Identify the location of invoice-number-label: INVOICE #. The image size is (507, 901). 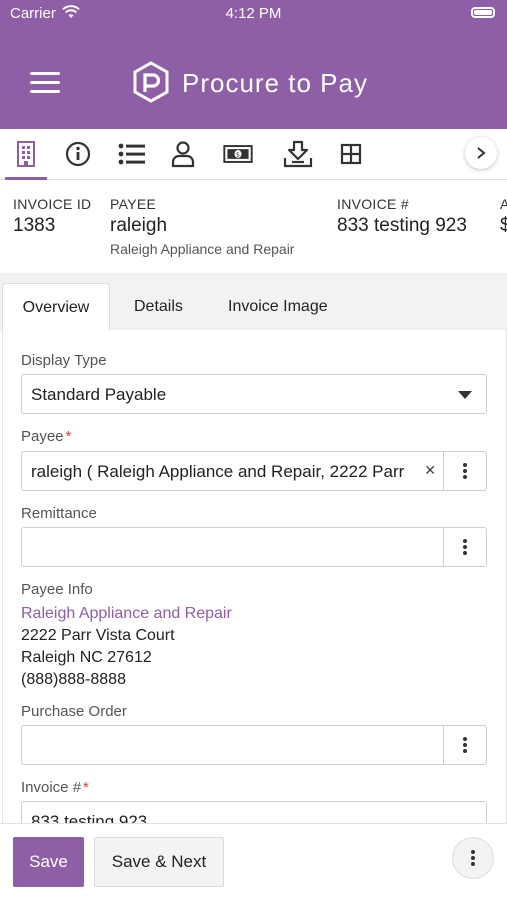
(373, 204).